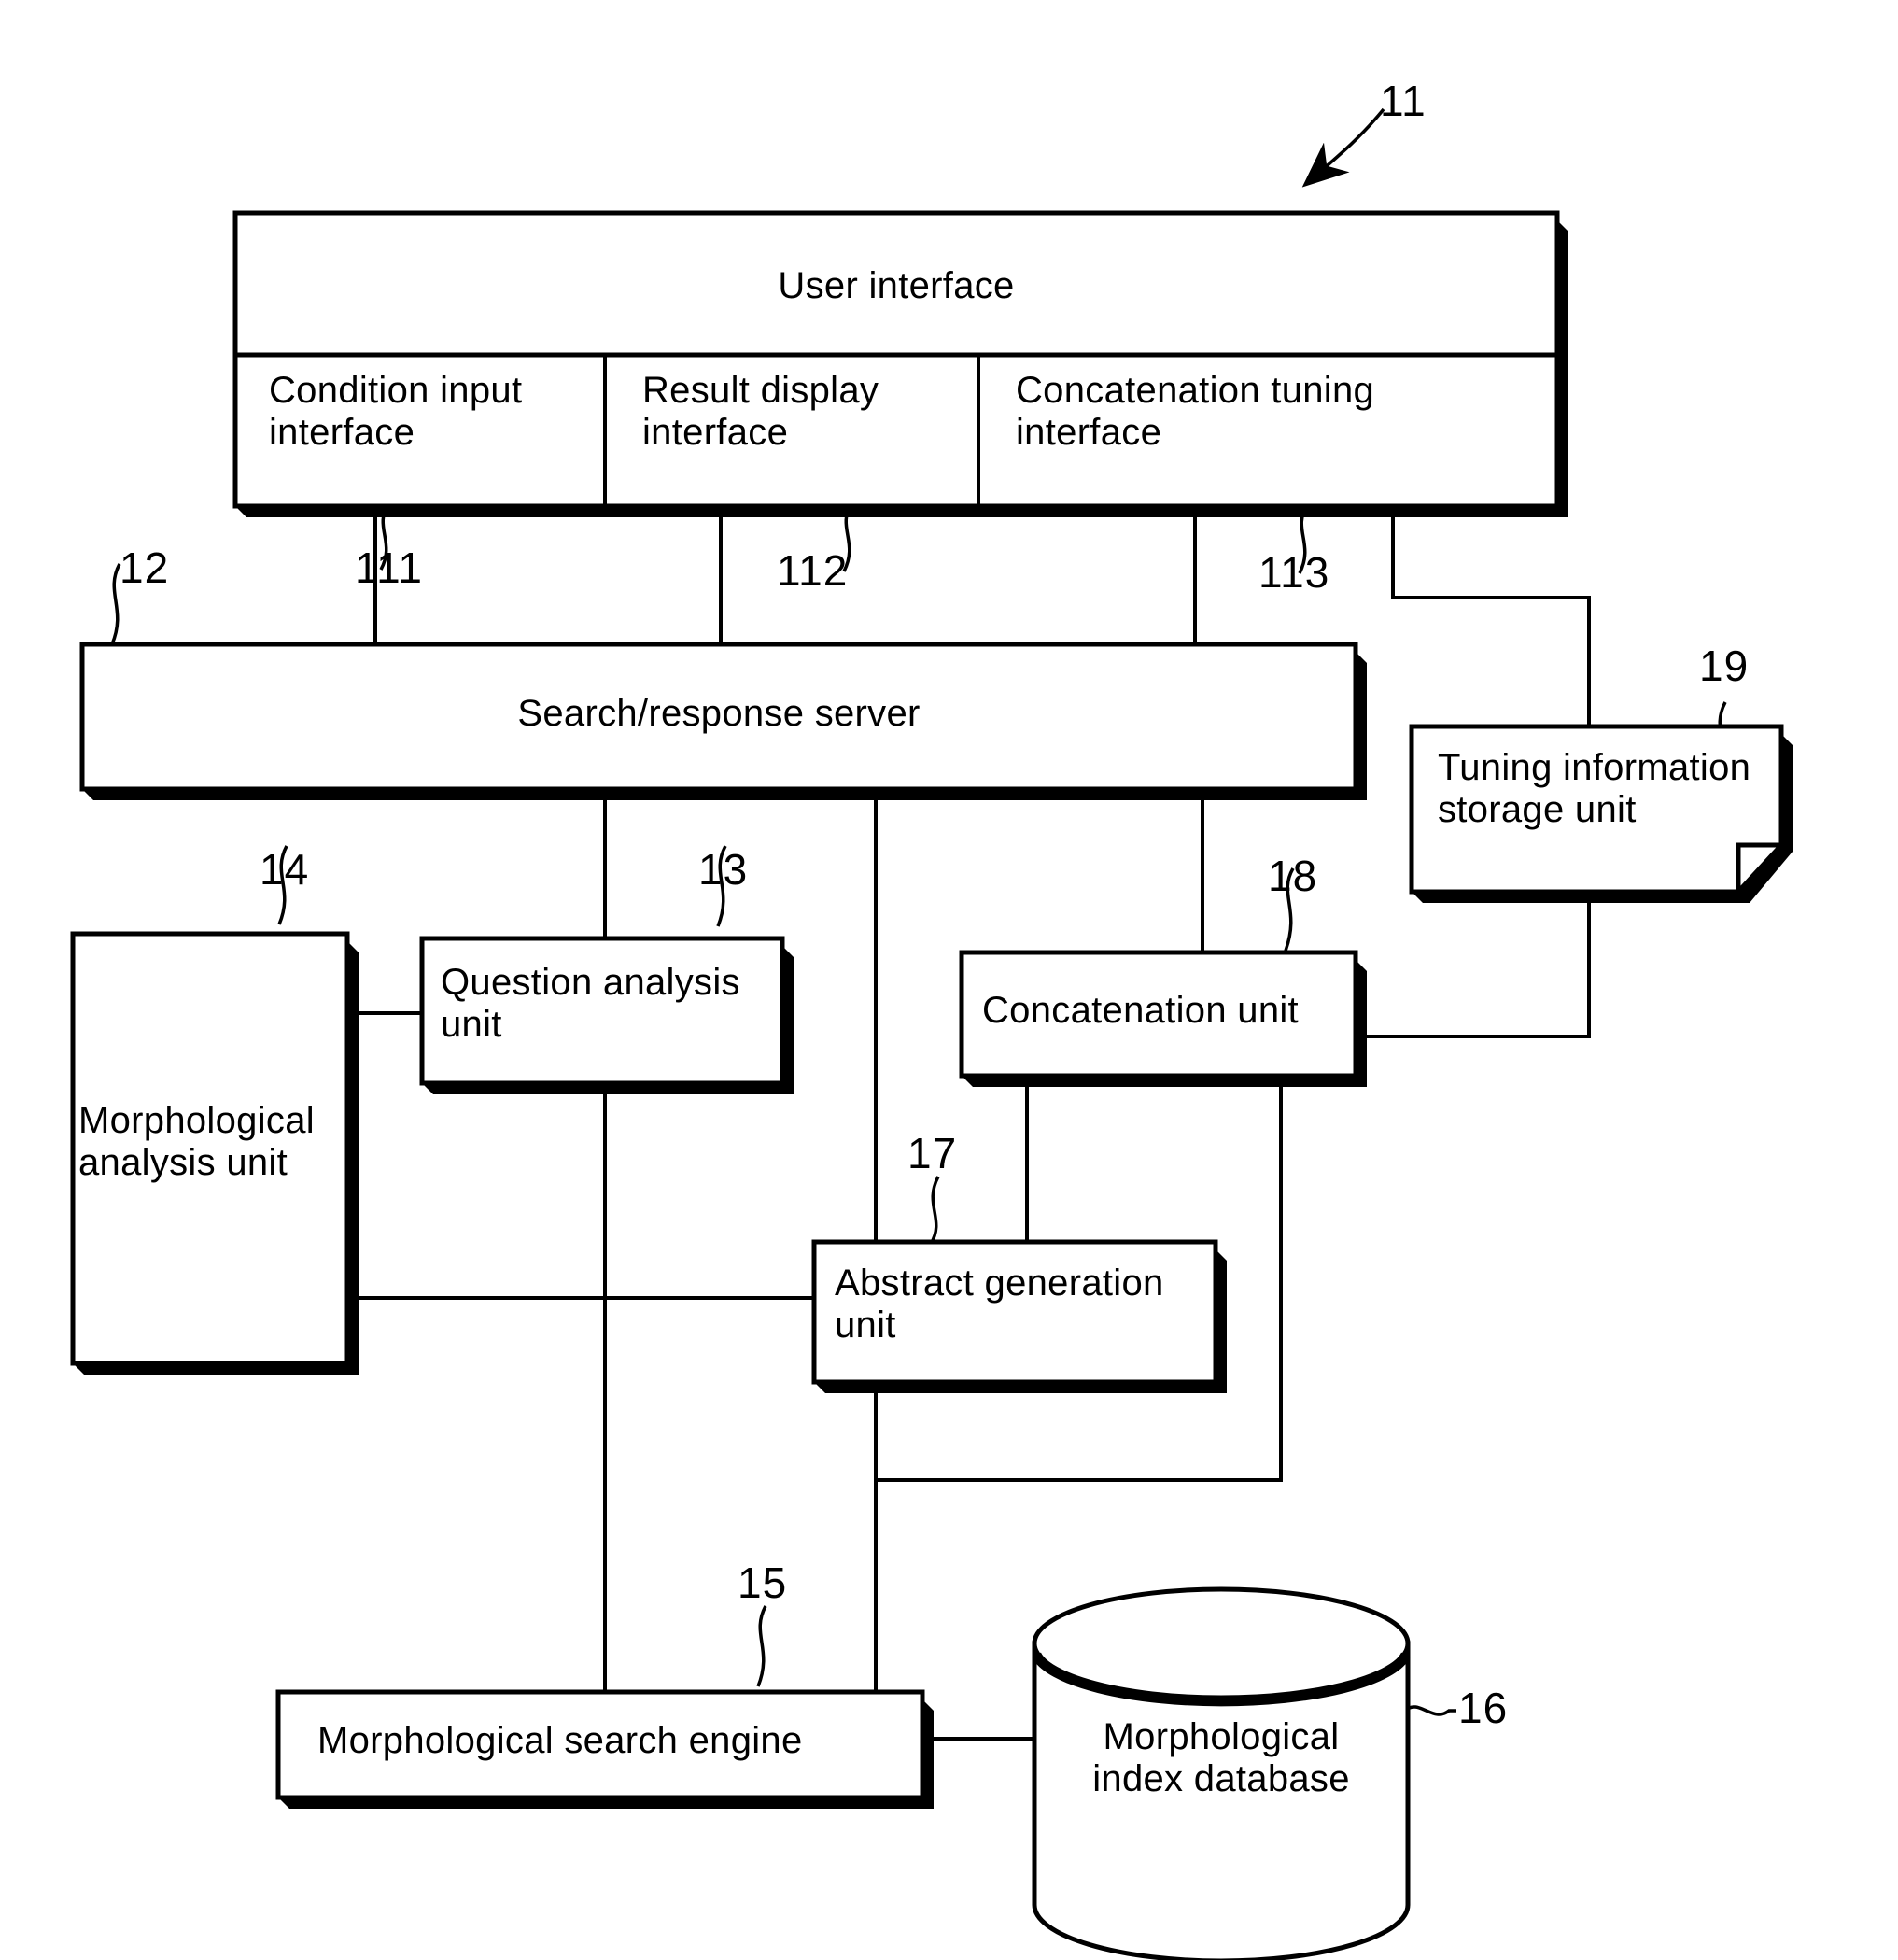 The height and width of the screenshot is (1960, 1898). Describe the element at coordinates (1019, 1316) in the screenshot. I see `shape-abstract-generation-unit` at that location.